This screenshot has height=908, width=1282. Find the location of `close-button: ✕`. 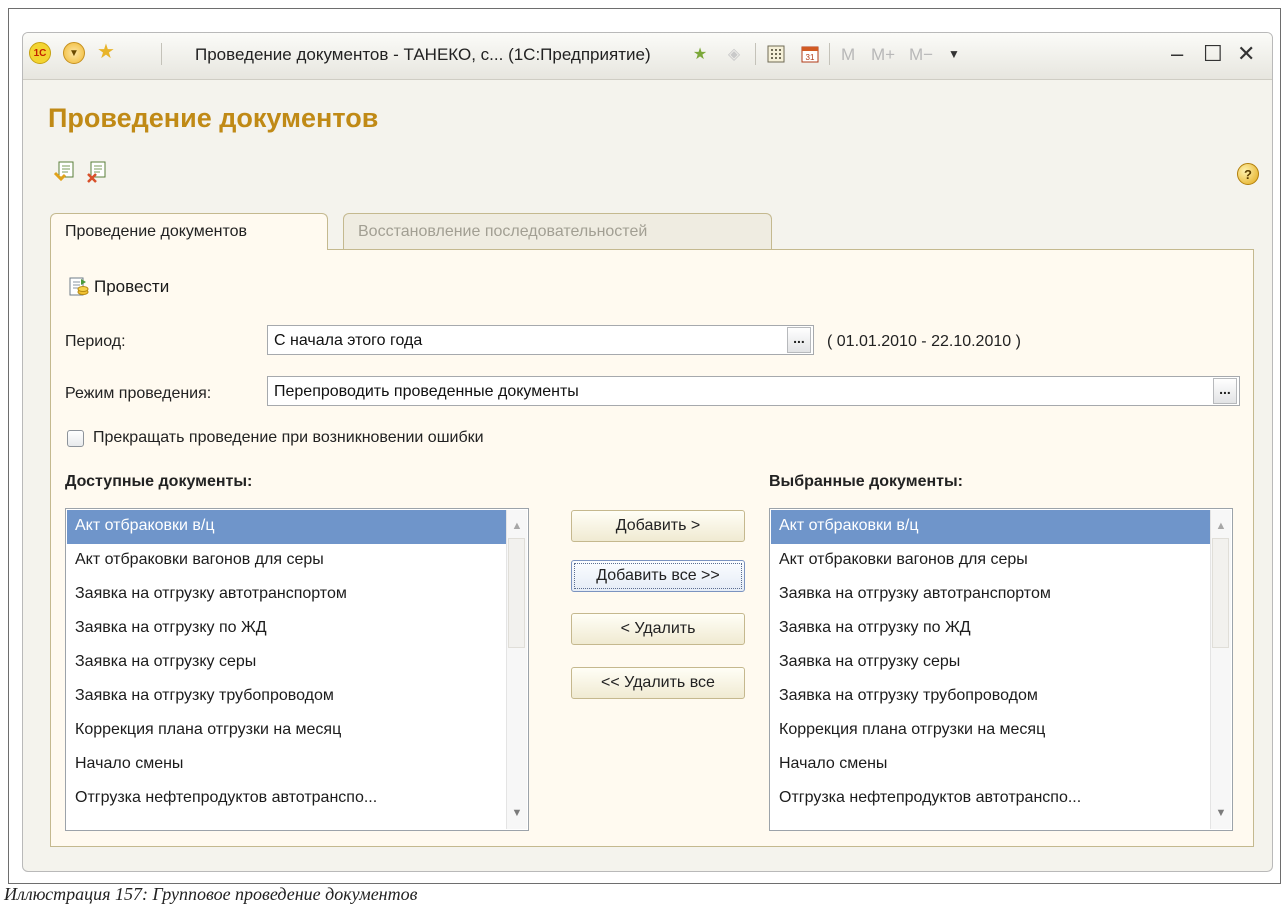

close-button: ✕ is located at coordinates (1246, 54).